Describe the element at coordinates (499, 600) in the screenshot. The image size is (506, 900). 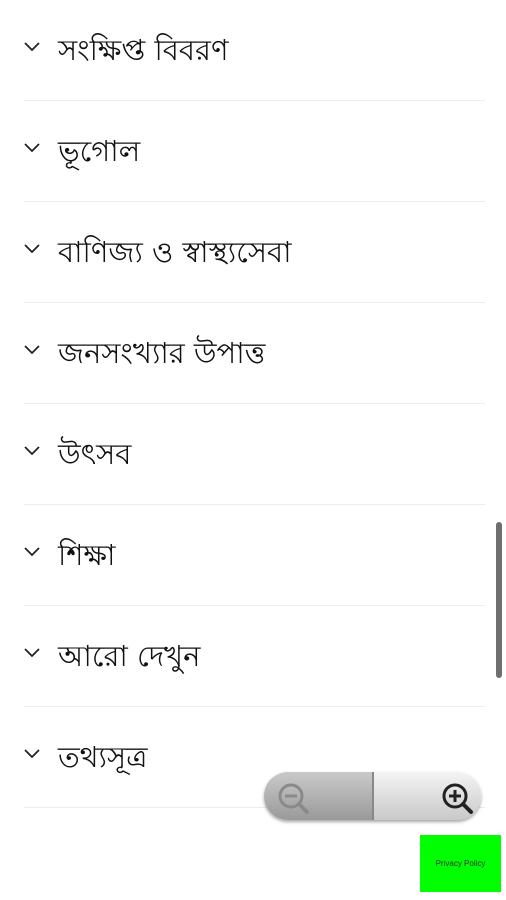
I see `vertical-scrollbar` at that location.